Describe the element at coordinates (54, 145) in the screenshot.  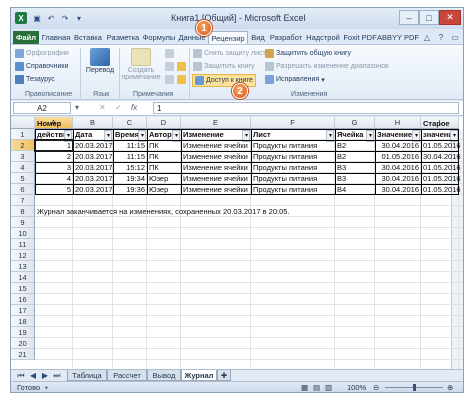
I see `active-cell-selection` at that location.